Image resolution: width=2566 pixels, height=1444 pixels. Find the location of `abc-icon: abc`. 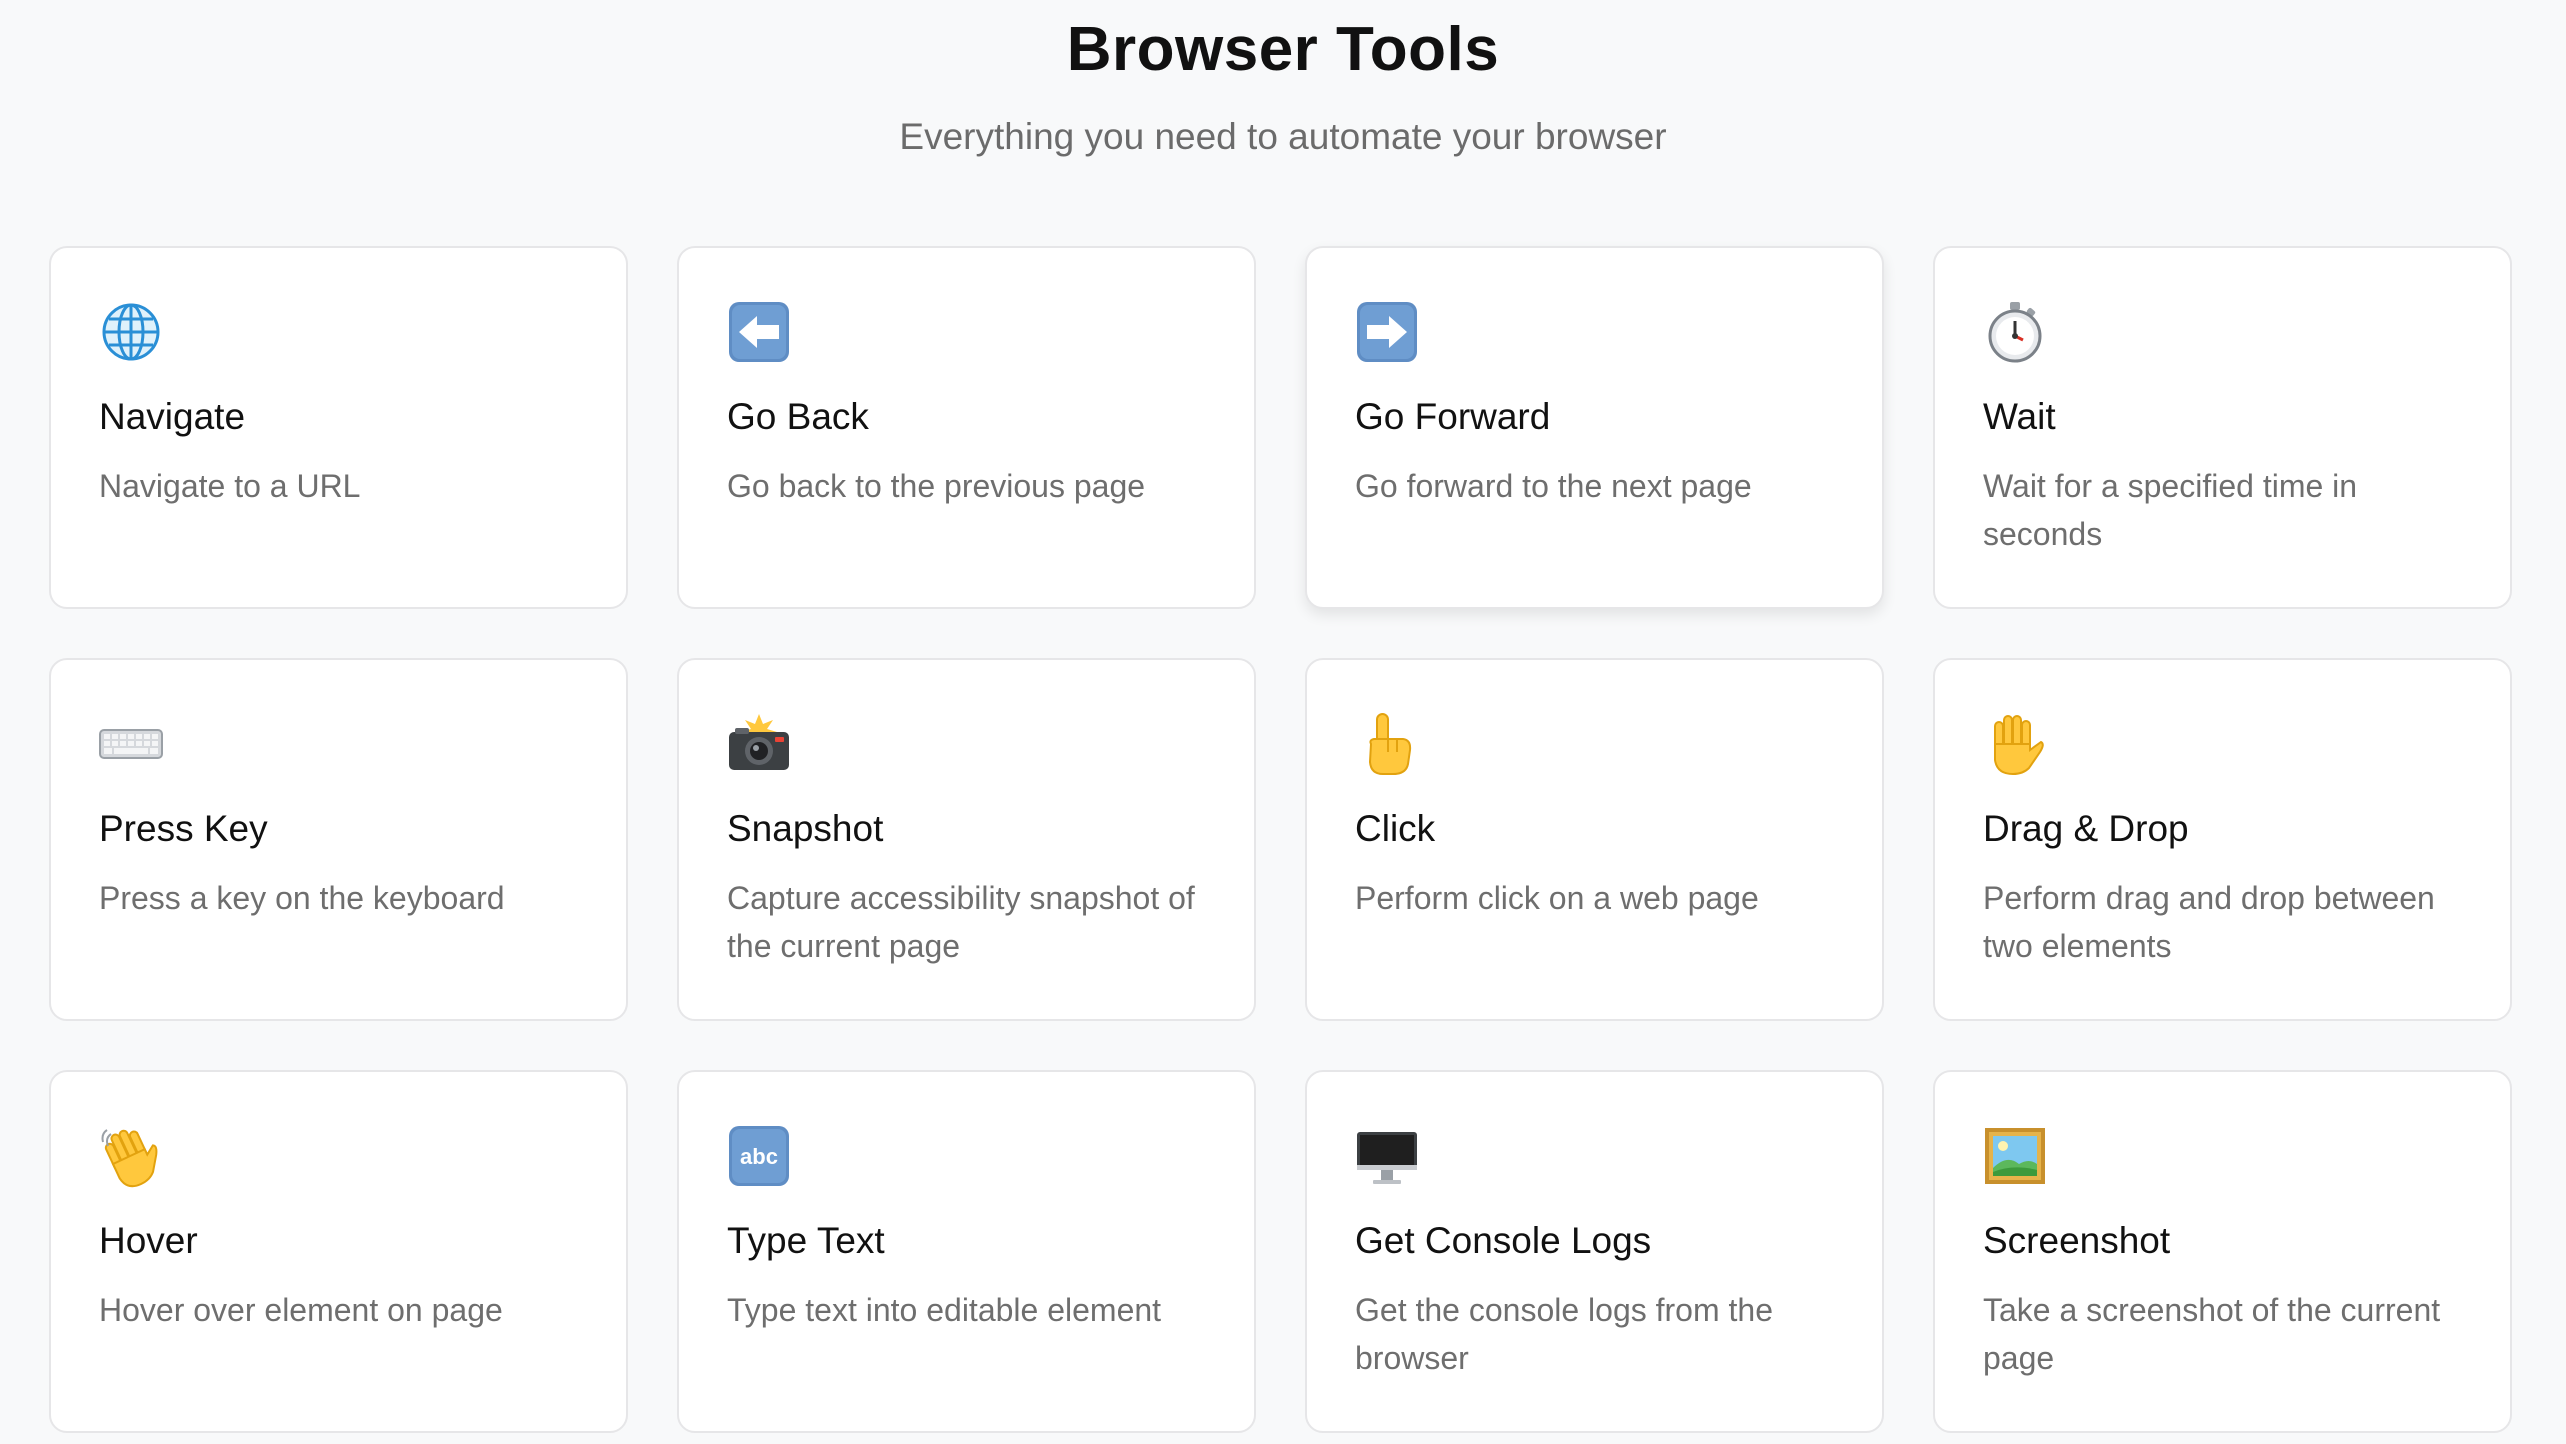

abc-icon: abc is located at coordinates (759, 1156).